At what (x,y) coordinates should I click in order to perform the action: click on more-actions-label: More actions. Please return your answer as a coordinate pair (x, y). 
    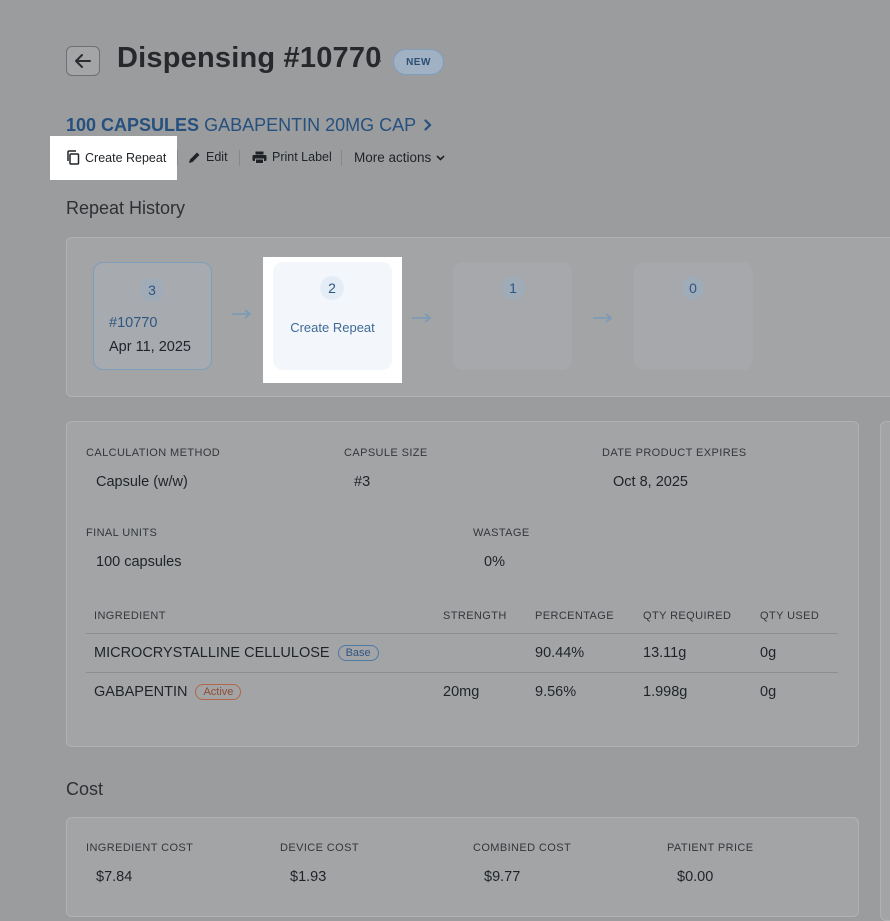
    Looking at the image, I should click on (393, 157).